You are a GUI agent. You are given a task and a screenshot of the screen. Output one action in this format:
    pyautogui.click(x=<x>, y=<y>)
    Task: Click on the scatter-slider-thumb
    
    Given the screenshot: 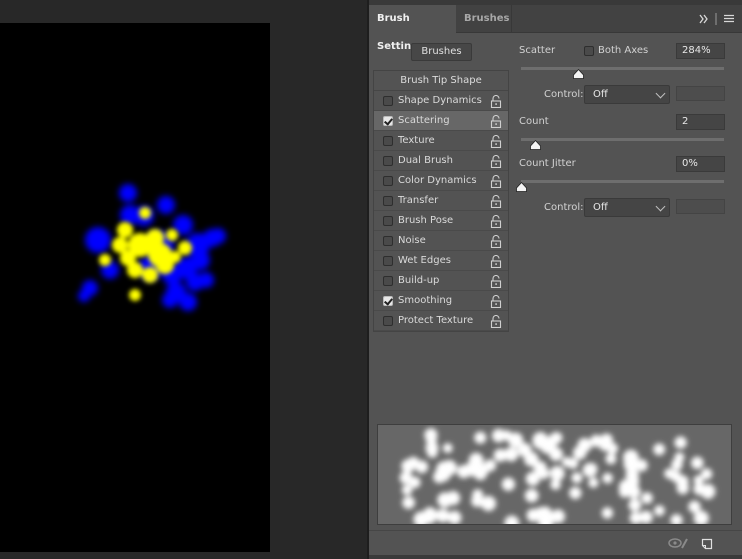 What is the action you would take?
    pyautogui.click(x=579, y=74)
    